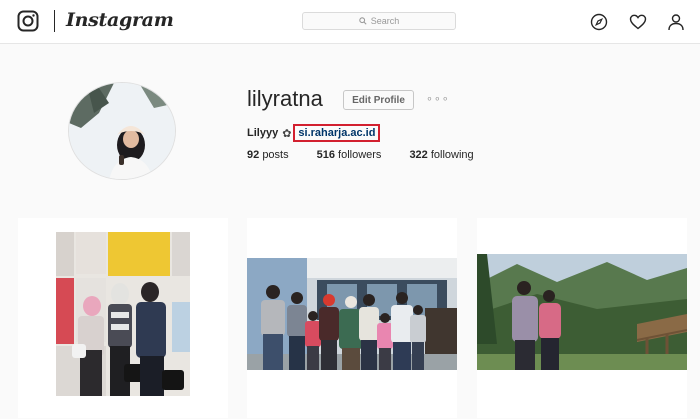 This screenshot has width=700, height=419. Describe the element at coordinates (378, 100) in the screenshot. I see `edit-profile-button: Edit Profile` at that location.